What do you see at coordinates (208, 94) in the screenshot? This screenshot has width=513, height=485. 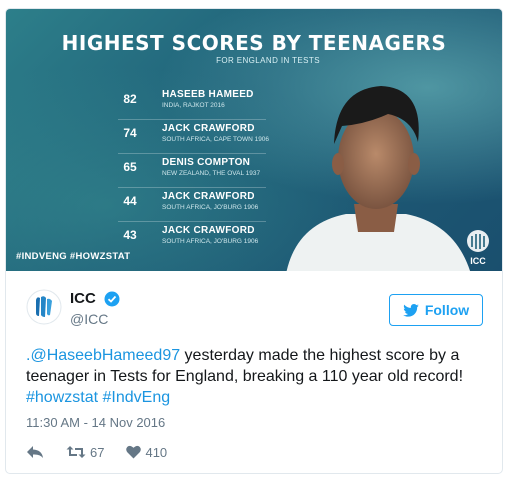 I see `player-name: HASEEB HAMEED` at bounding box center [208, 94].